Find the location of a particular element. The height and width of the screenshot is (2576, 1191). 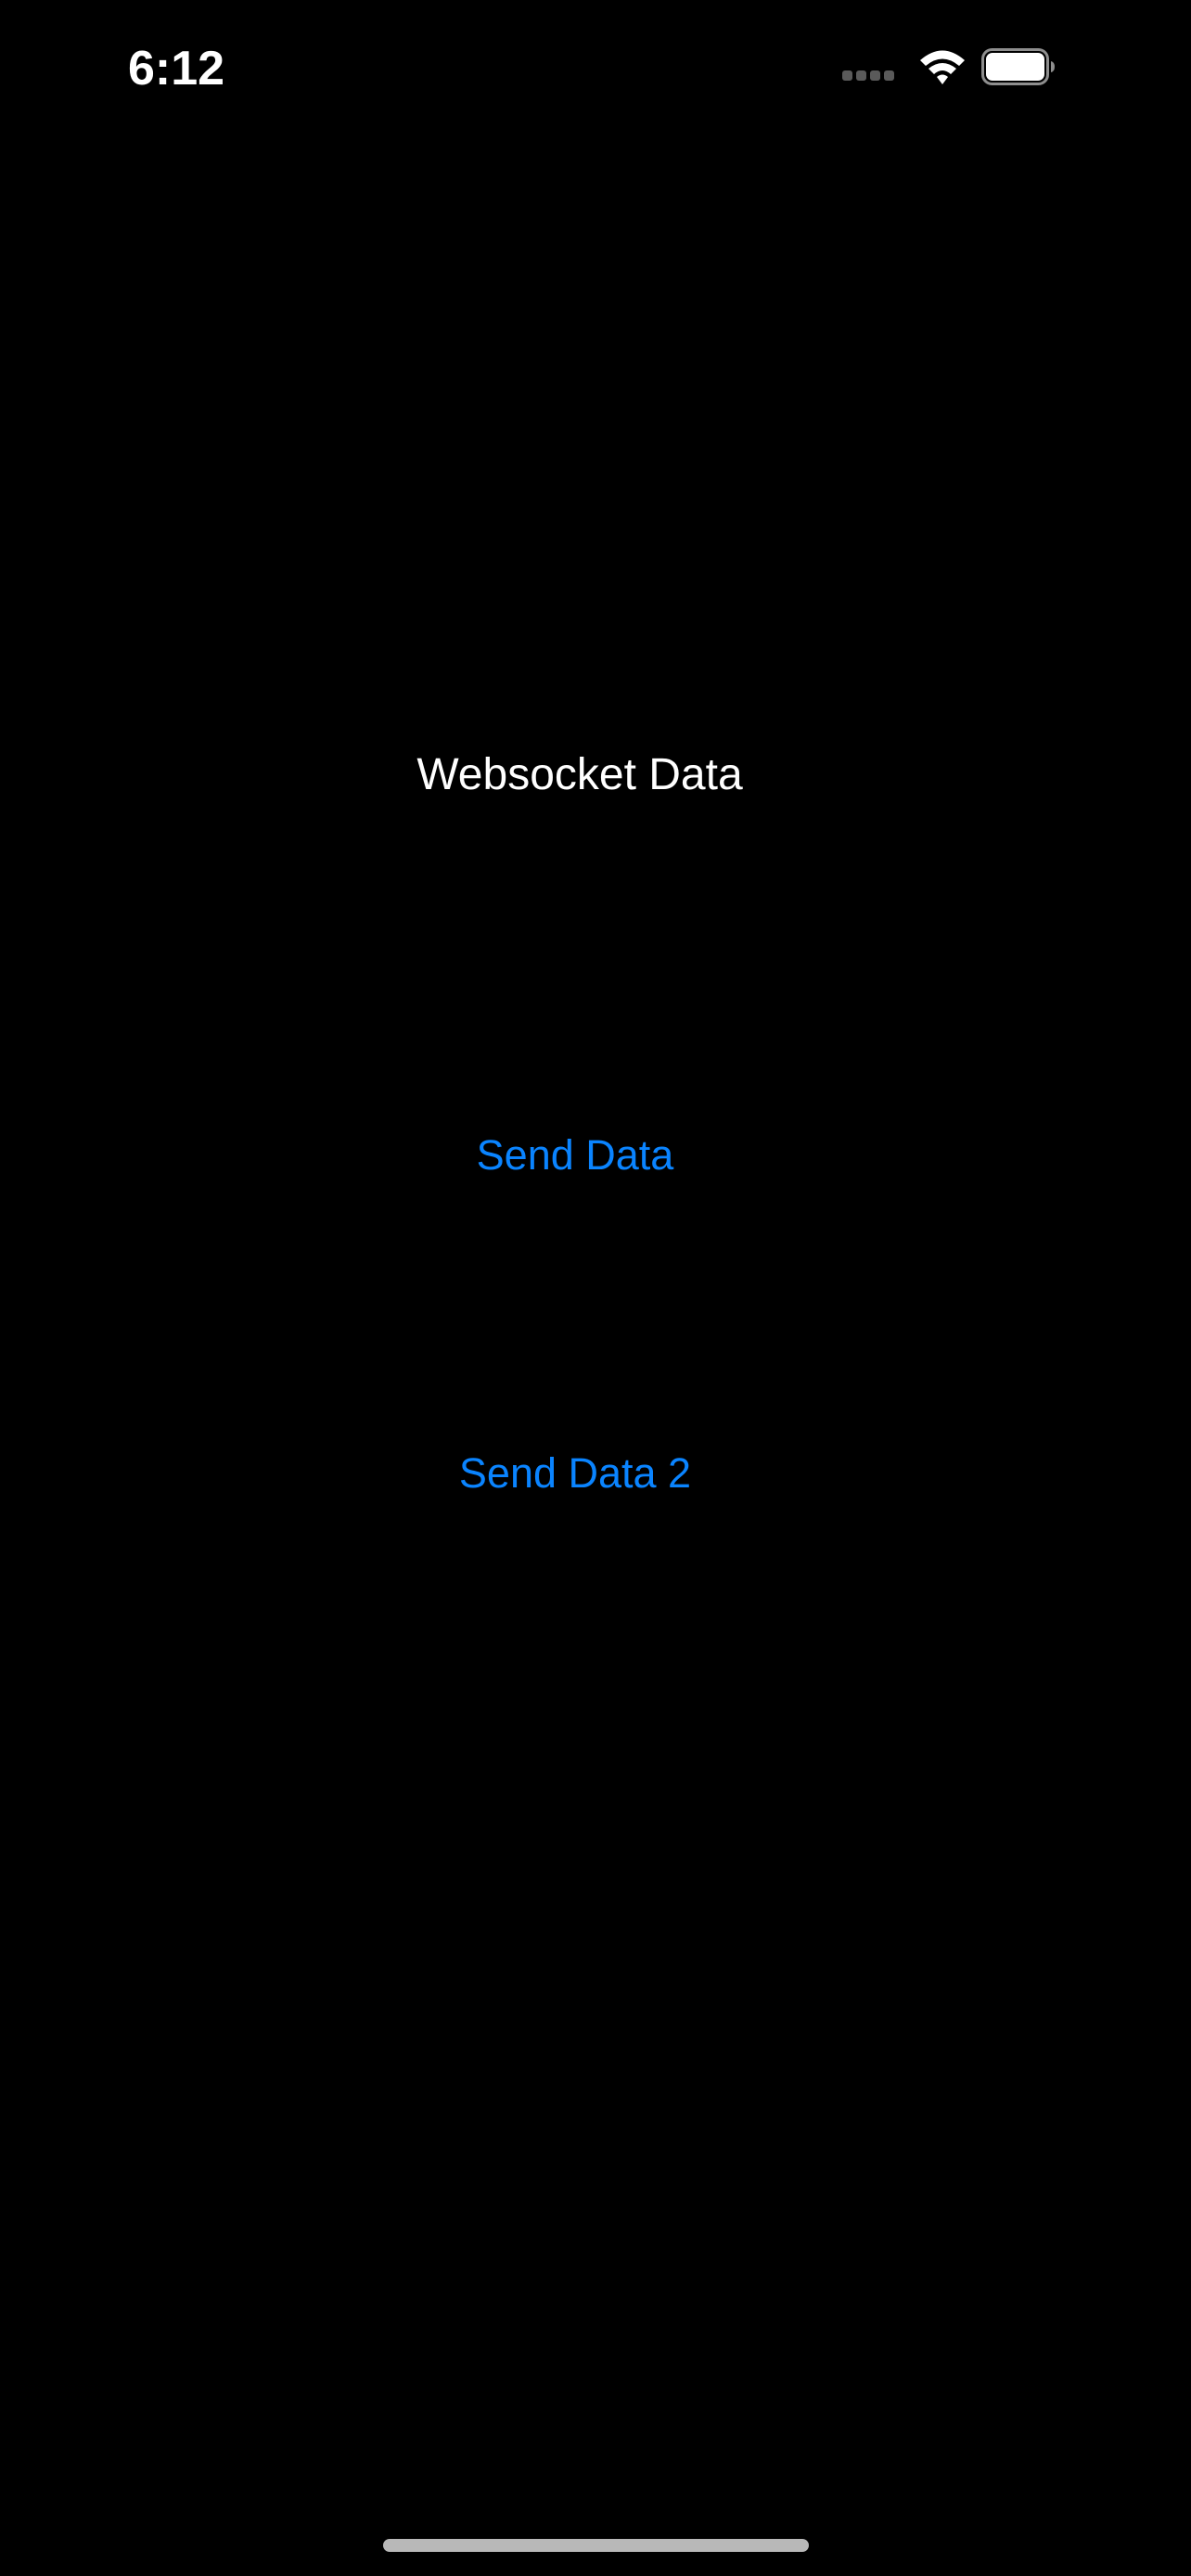

status-icons is located at coordinates (981, 69).